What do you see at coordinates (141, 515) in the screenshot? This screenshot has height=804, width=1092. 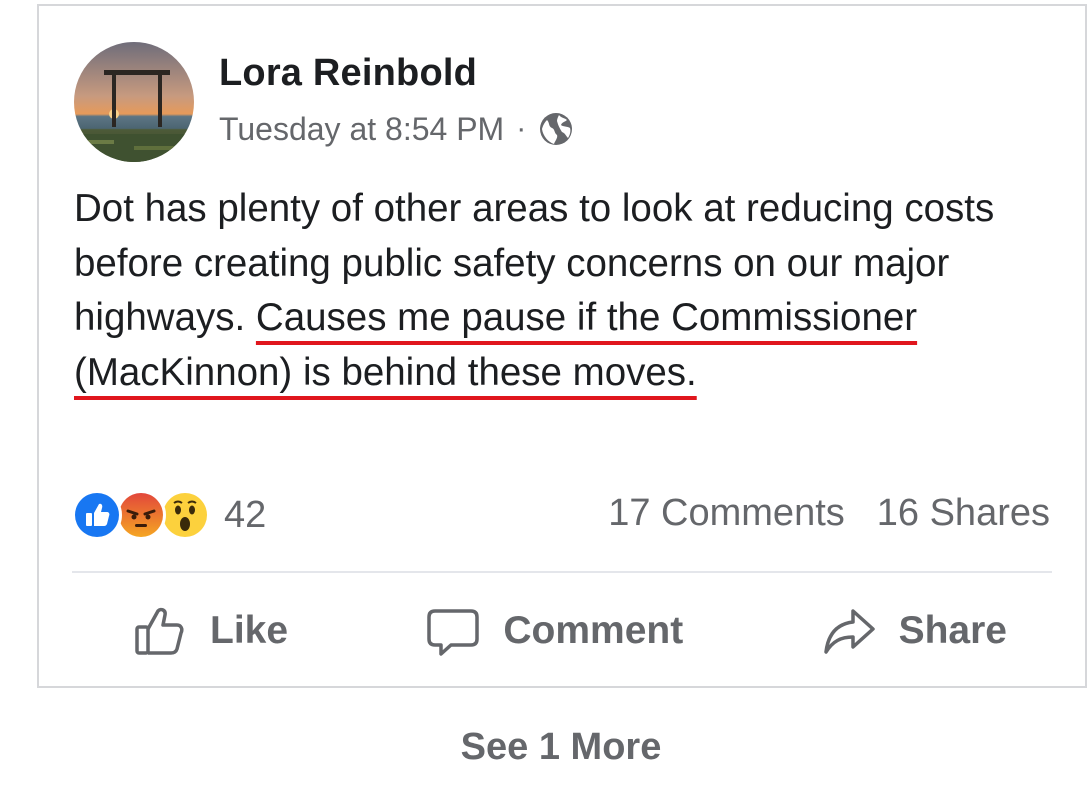 I see `angry-reaction-icon` at bounding box center [141, 515].